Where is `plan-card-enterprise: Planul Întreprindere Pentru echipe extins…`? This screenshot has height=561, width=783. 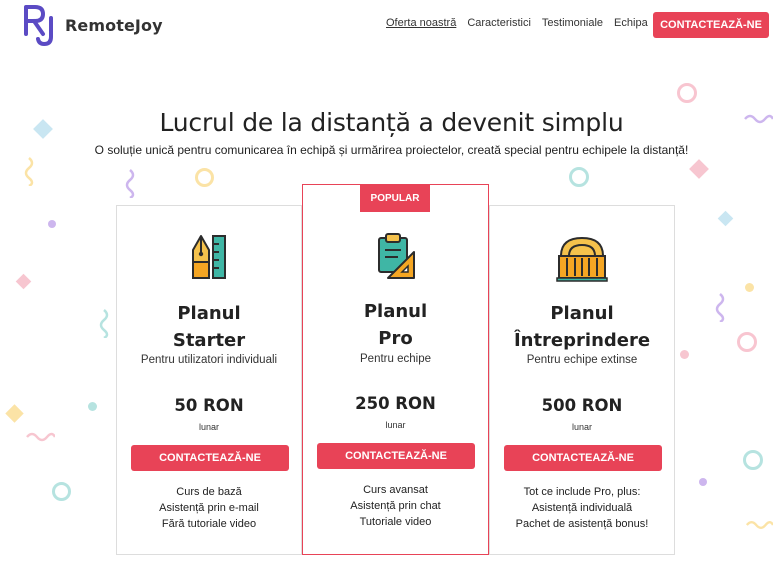 plan-card-enterprise: Planul Întreprindere Pentru echipe extins… is located at coordinates (582, 380).